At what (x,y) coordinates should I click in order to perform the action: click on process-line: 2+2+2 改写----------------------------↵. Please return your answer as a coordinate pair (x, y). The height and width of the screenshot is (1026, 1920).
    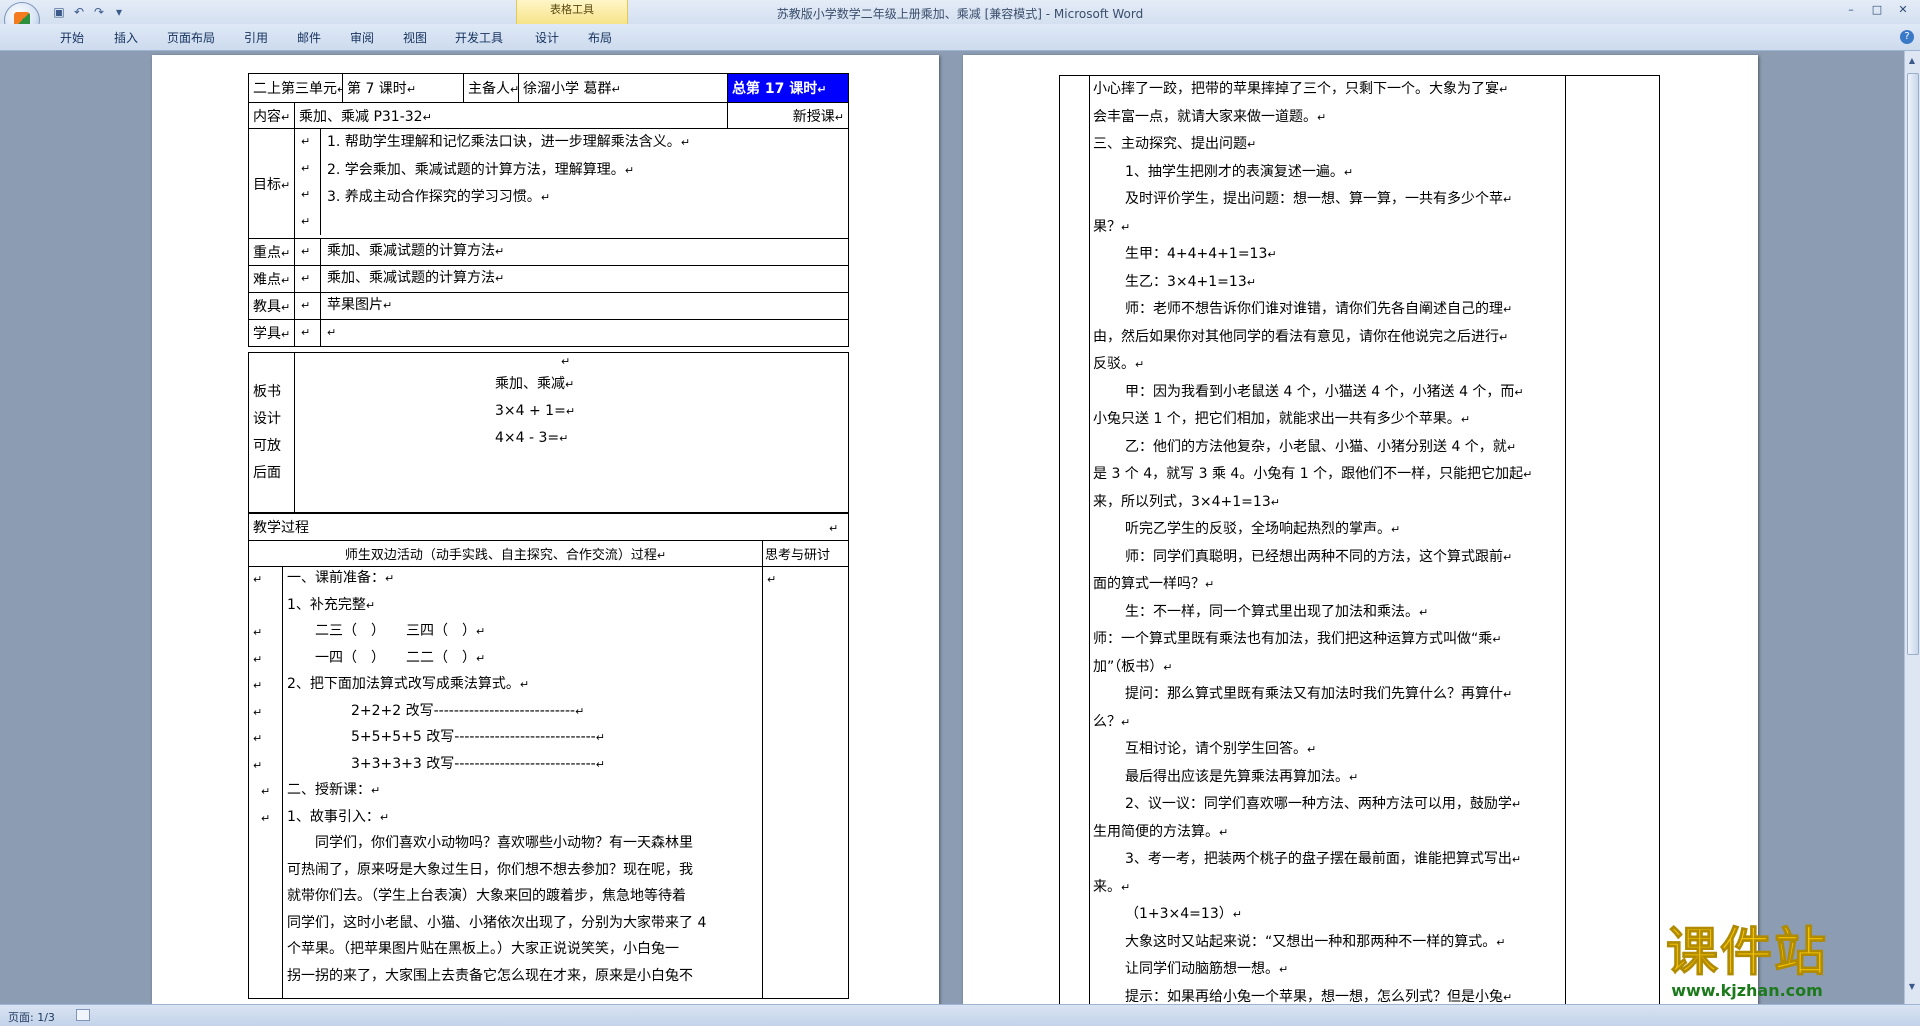
    Looking at the image, I should click on (468, 710).